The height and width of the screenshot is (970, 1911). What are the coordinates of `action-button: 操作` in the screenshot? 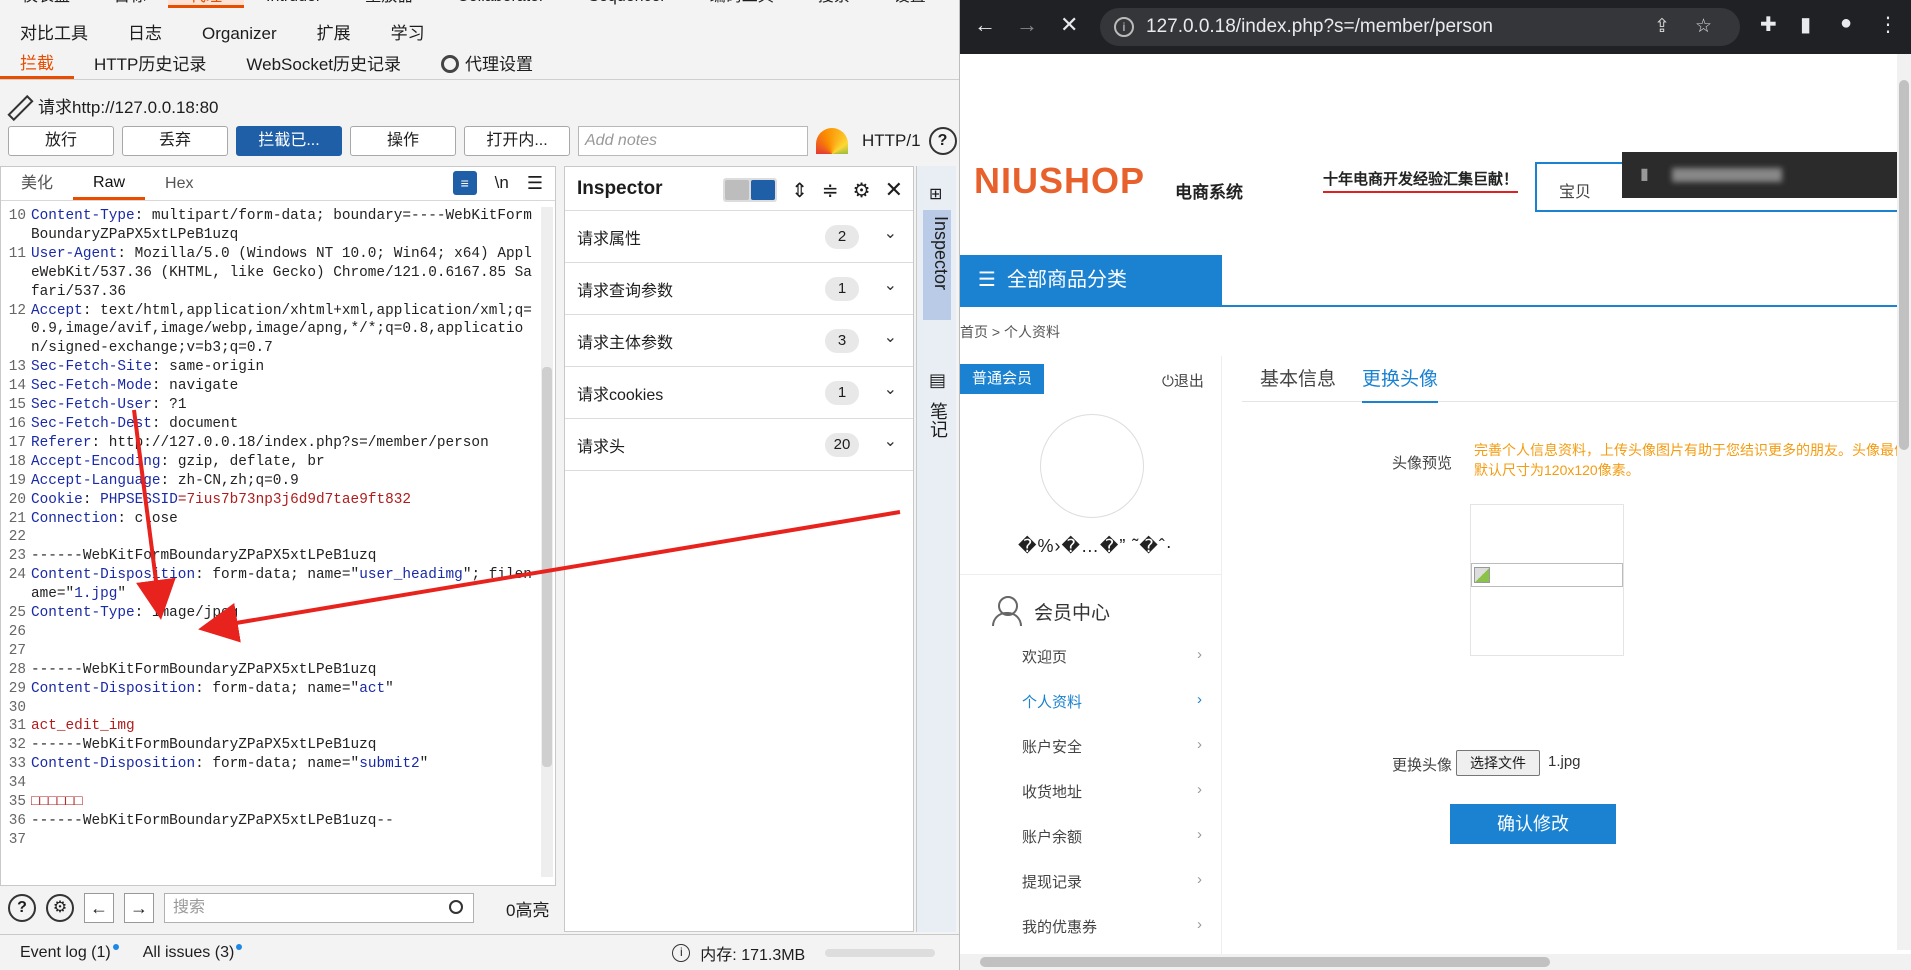 It's located at (403, 141).